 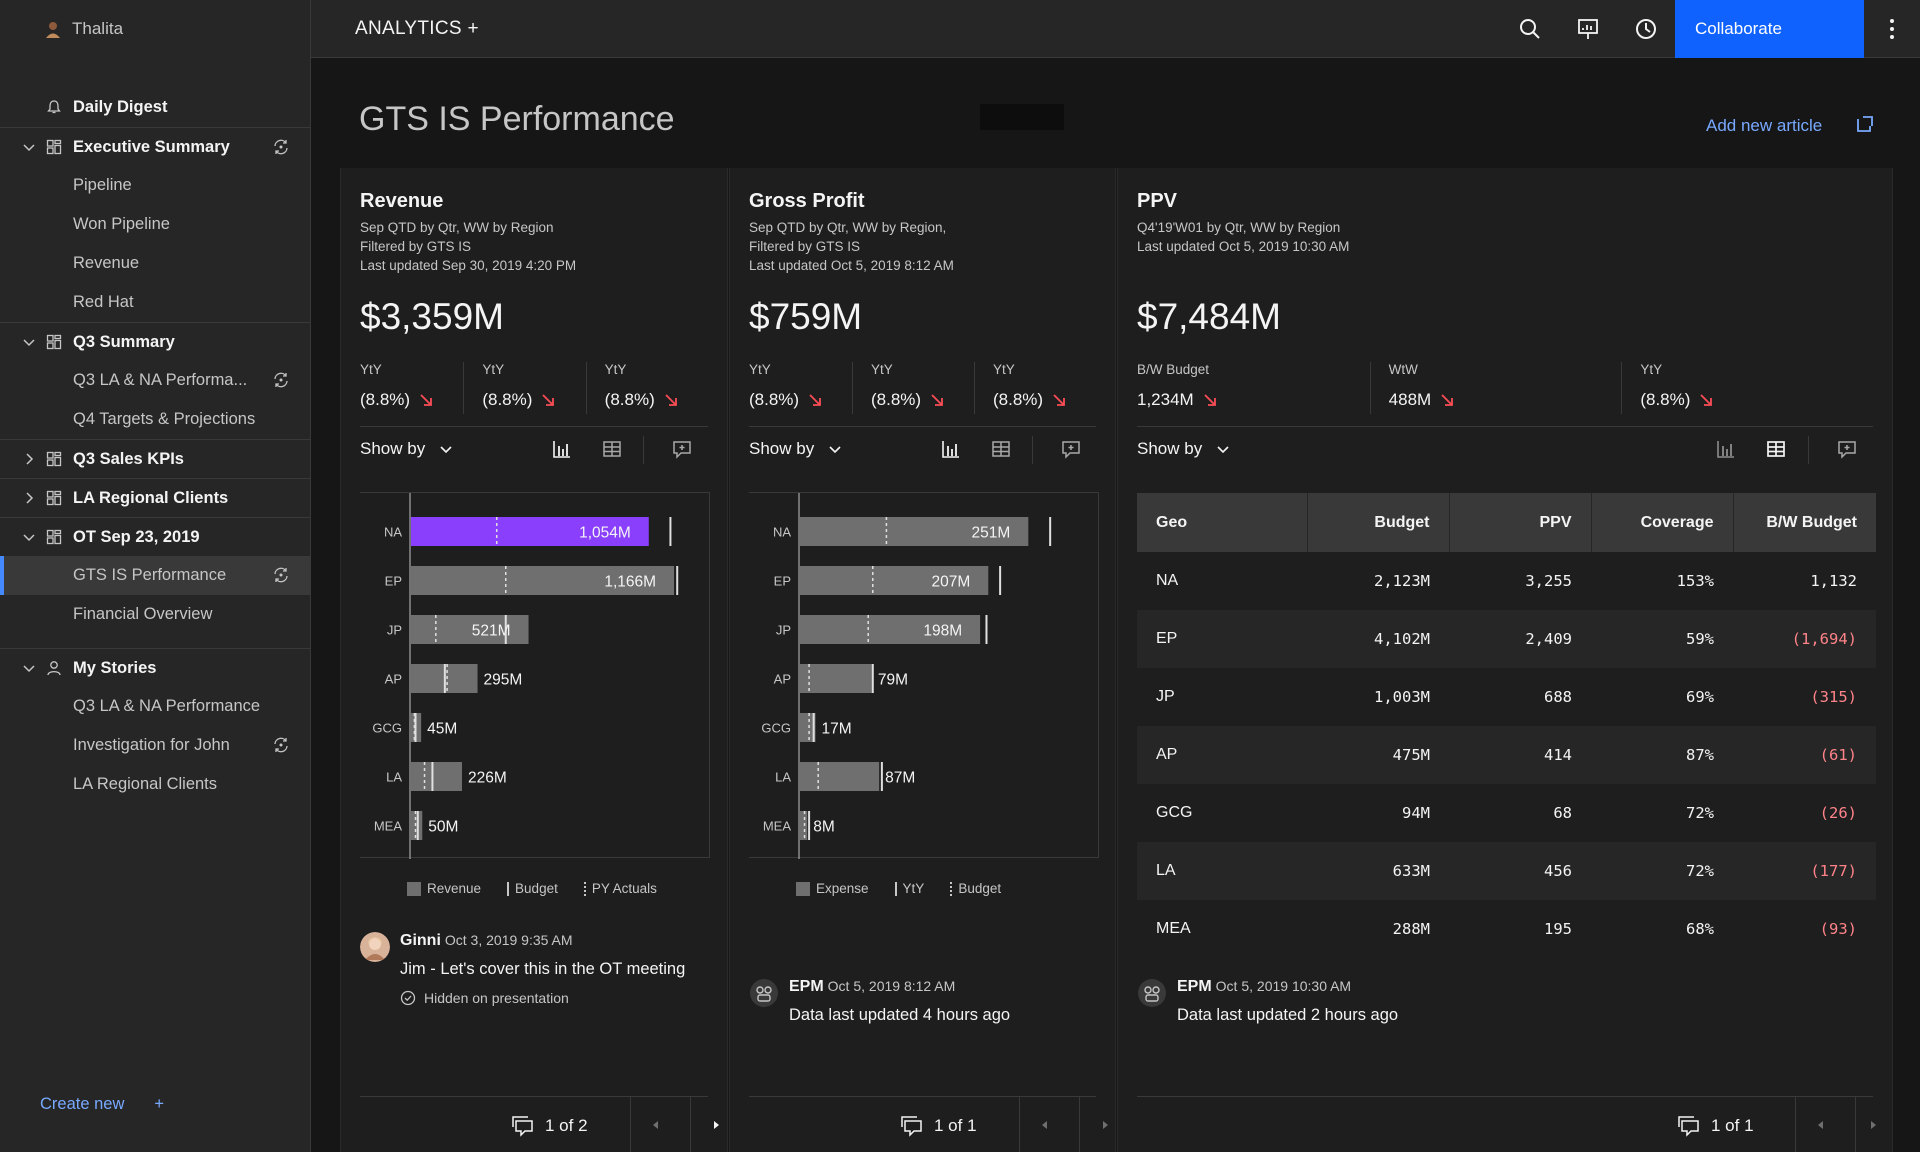 What do you see at coordinates (1288, 1015) in the screenshot?
I see `comment-text: Data last updated 2 hours ago` at bounding box center [1288, 1015].